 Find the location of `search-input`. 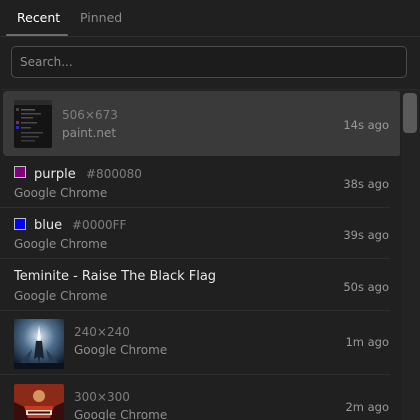

search-input is located at coordinates (208, 62).